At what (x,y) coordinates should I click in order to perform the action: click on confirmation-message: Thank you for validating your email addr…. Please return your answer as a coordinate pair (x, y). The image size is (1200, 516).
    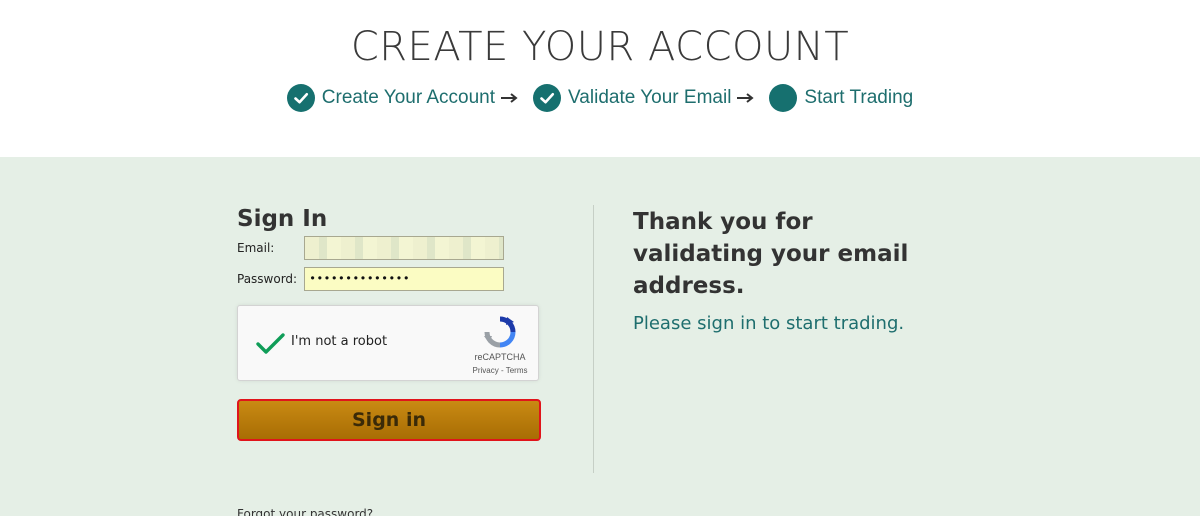
    Looking at the image, I should click on (783, 270).